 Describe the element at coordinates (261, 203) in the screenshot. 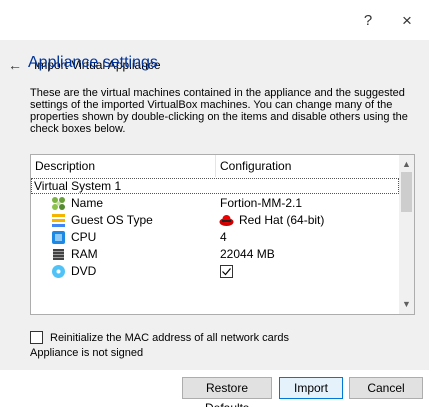

I see `row-value: Fortion-MM-2.1` at that location.